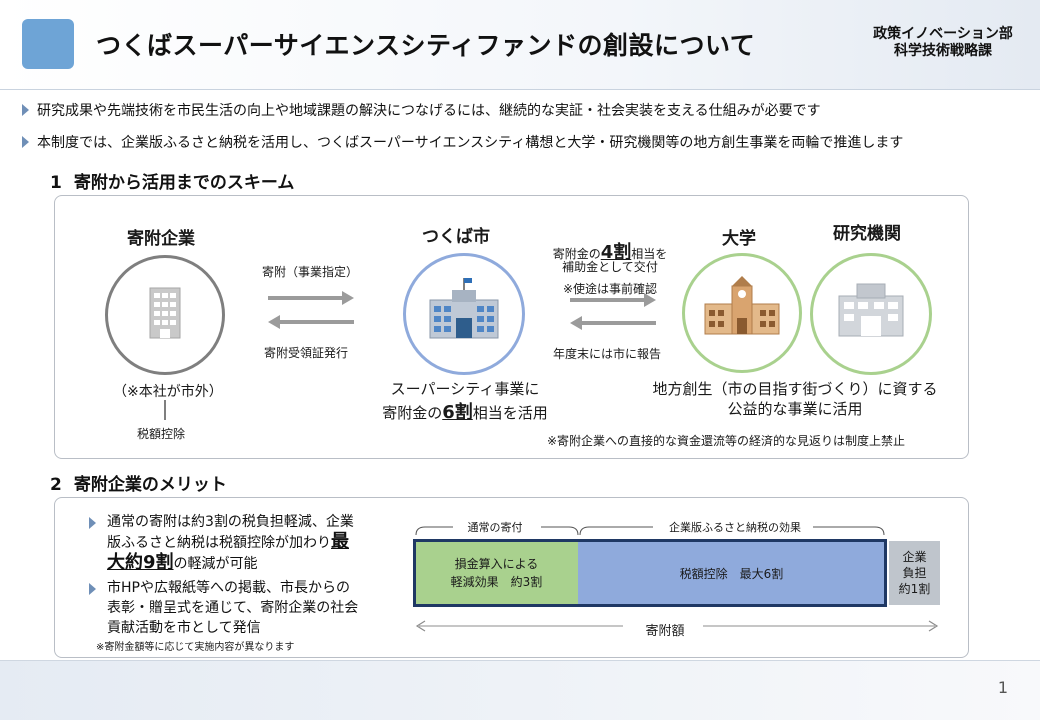 Image resolution: width=1040 pixels, height=720 pixels. Describe the element at coordinates (161, 239) in the screenshot. I see `company-label: 寄附企業` at that location.